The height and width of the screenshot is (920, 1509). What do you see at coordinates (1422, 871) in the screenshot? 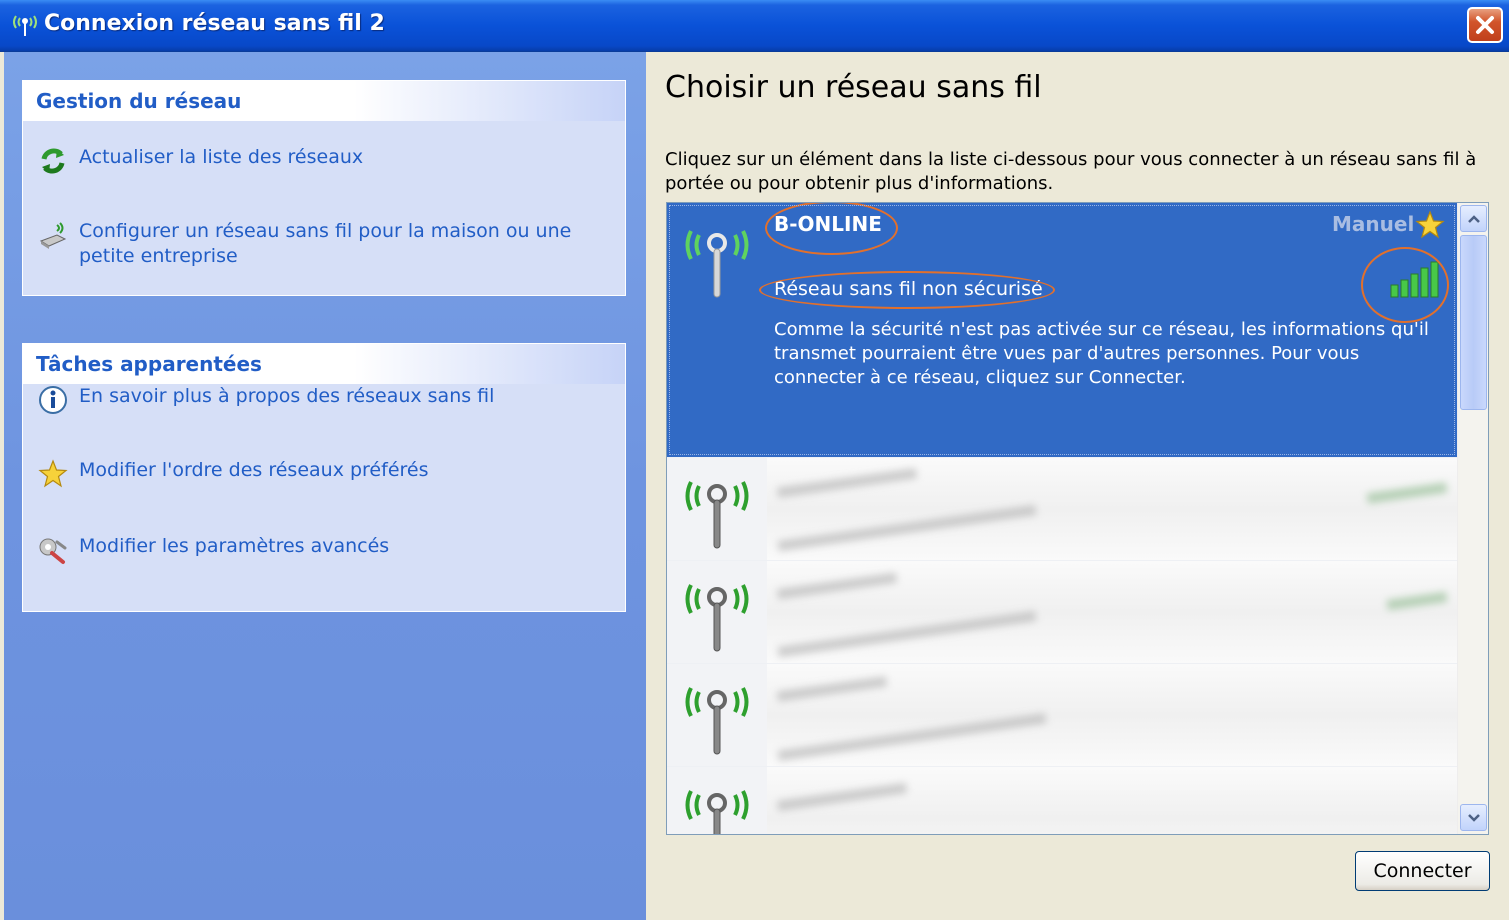
I see `connect-button: Connecter` at bounding box center [1422, 871].